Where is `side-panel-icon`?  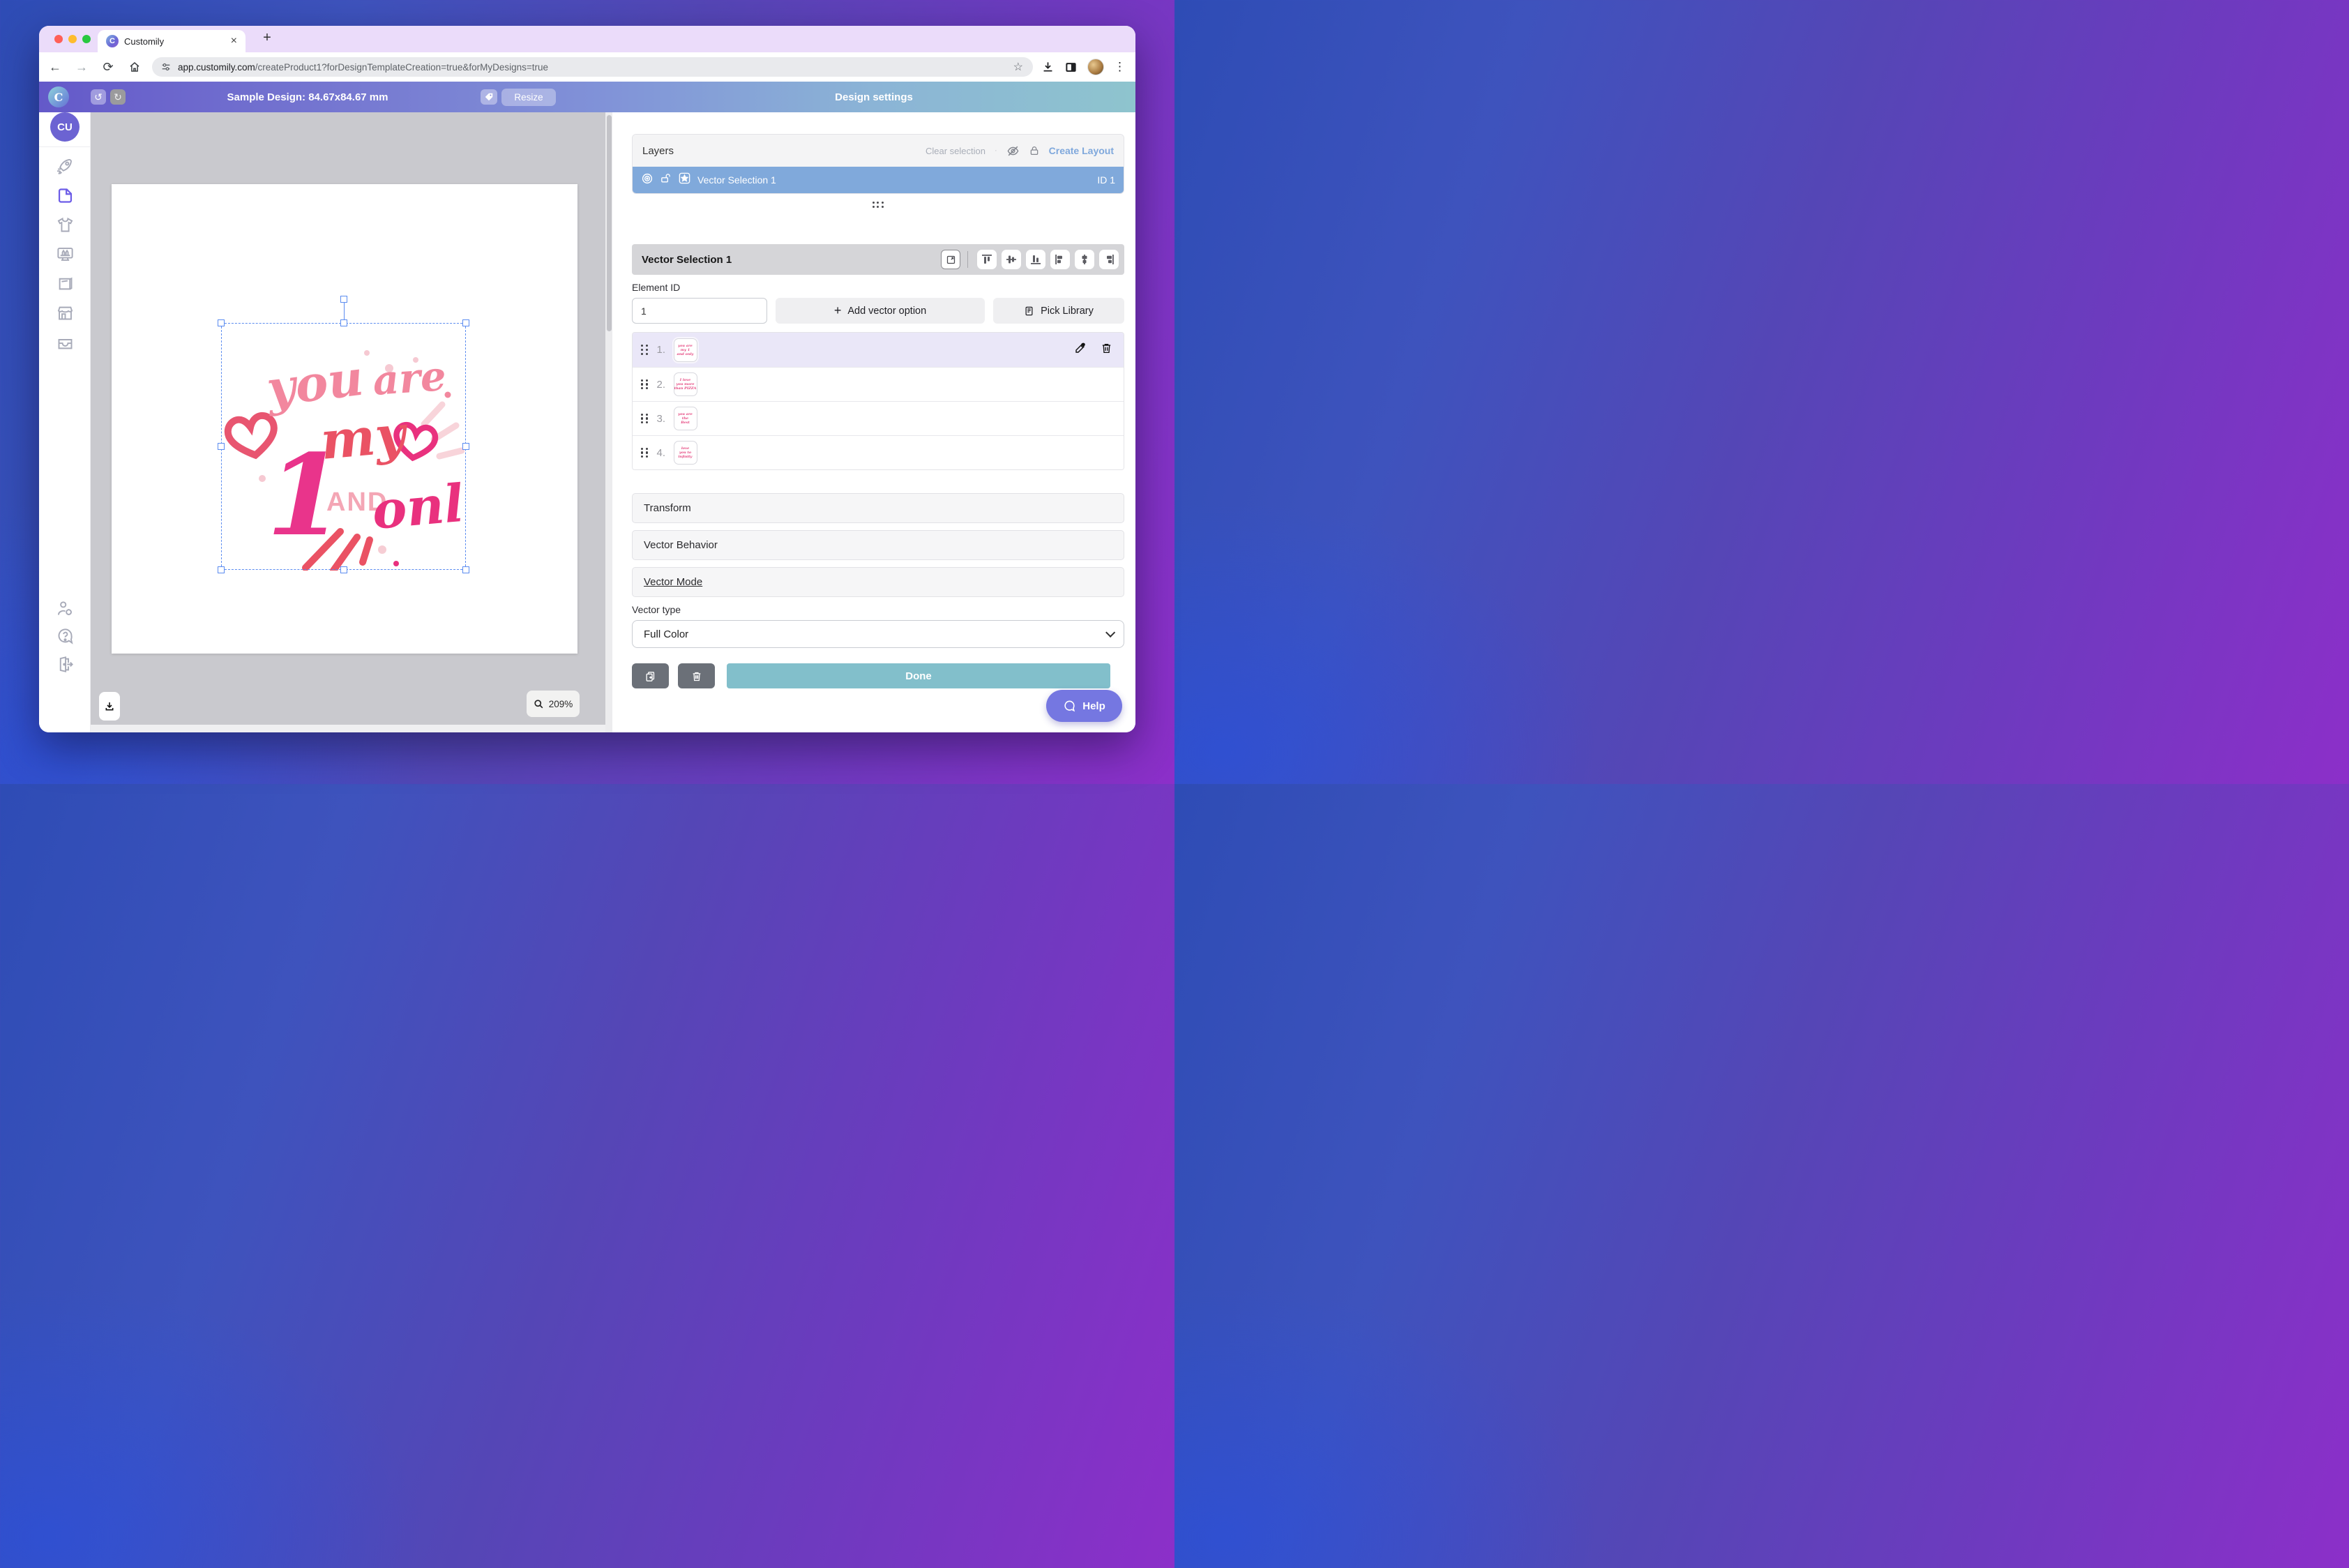
side-panel-icon is located at coordinates (1071, 67).